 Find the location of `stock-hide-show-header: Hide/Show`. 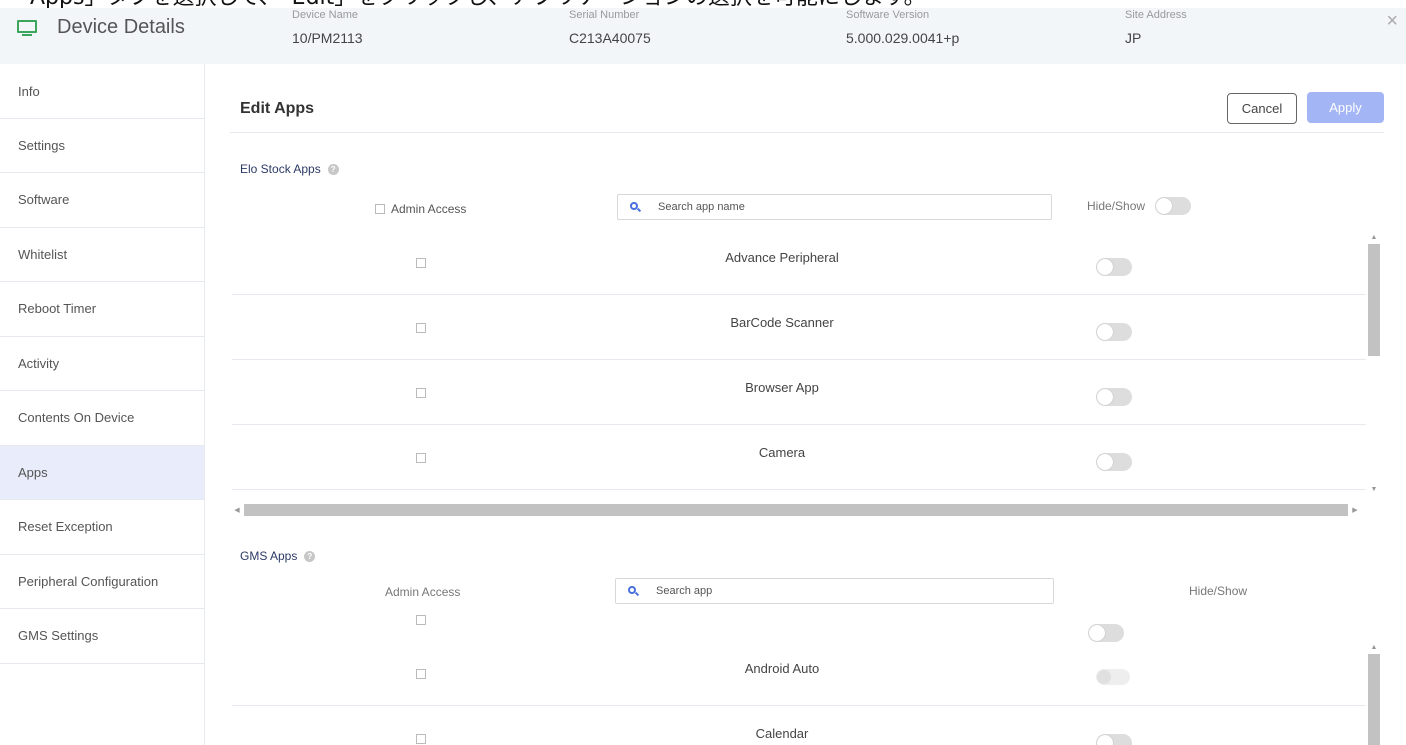

stock-hide-show-header: Hide/Show is located at coordinates (1139, 206).